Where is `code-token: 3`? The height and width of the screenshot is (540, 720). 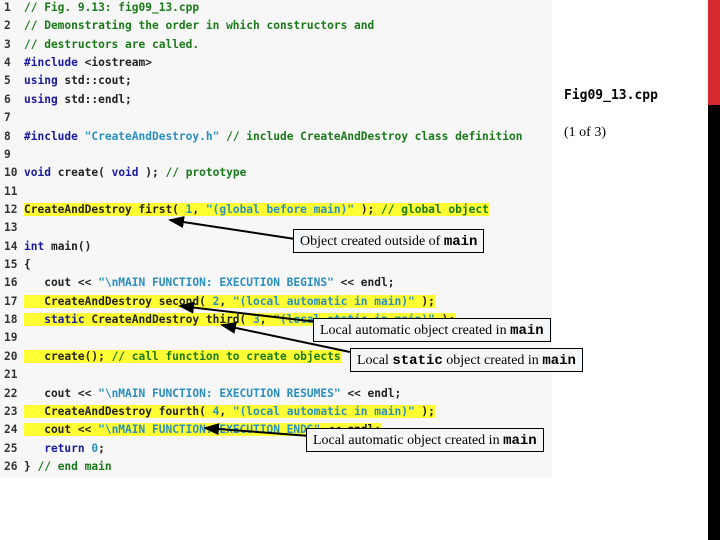 code-token: 3 is located at coordinates (256, 320).